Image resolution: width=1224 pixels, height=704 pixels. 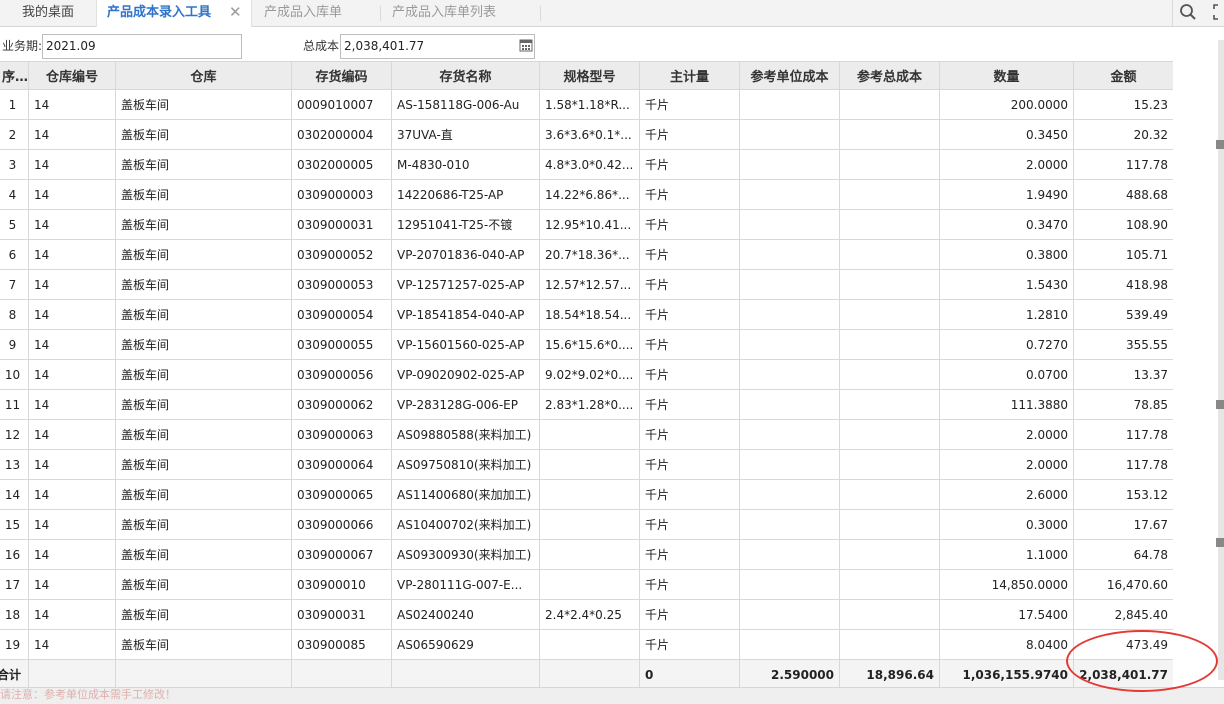 I want to click on table-cell: 030900085, so click(x=341, y=644).